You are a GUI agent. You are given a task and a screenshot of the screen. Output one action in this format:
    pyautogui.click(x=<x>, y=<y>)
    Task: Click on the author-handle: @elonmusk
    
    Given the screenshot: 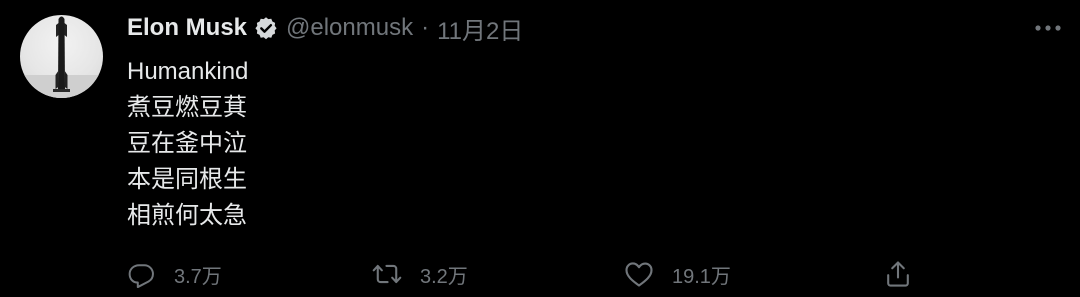 What is the action you would take?
    pyautogui.click(x=349, y=28)
    